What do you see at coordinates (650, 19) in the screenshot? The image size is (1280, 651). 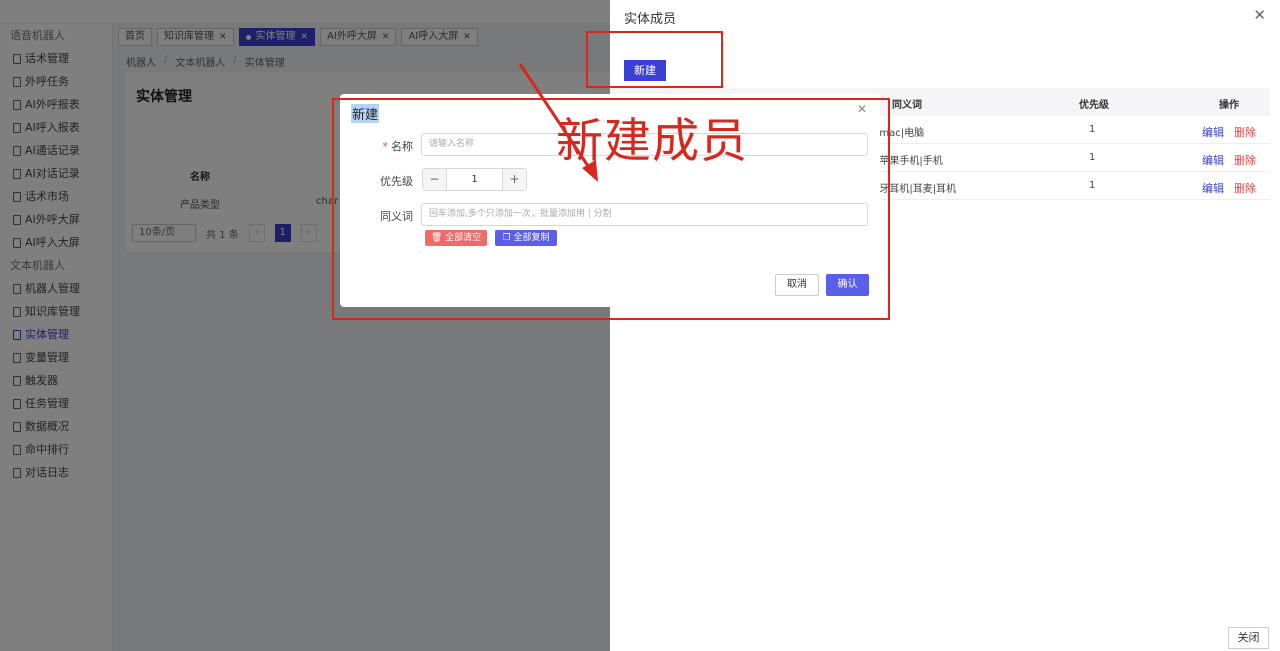 I see `drawer-title: 实体成员` at bounding box center [650, 19].